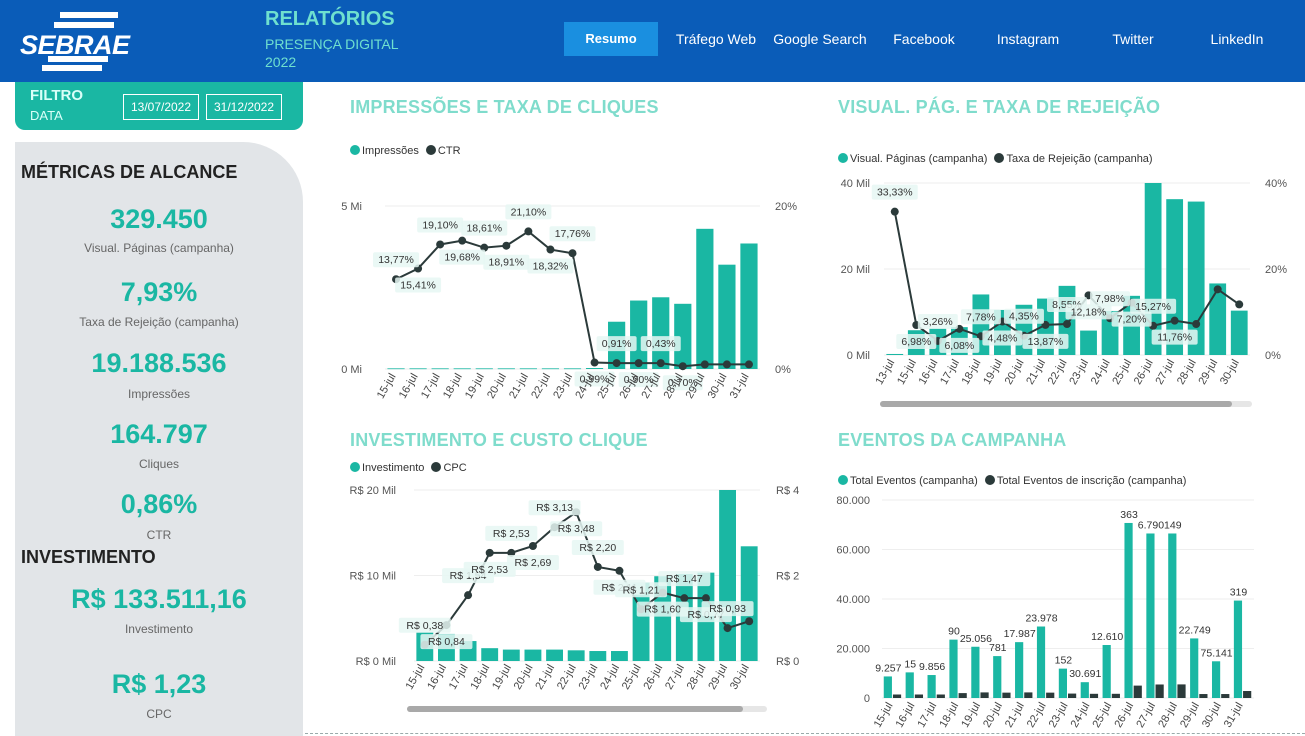 The width and height of the screenshot is (1305, 736). I want to click on data-label: 19,10%, so click(440, 225).